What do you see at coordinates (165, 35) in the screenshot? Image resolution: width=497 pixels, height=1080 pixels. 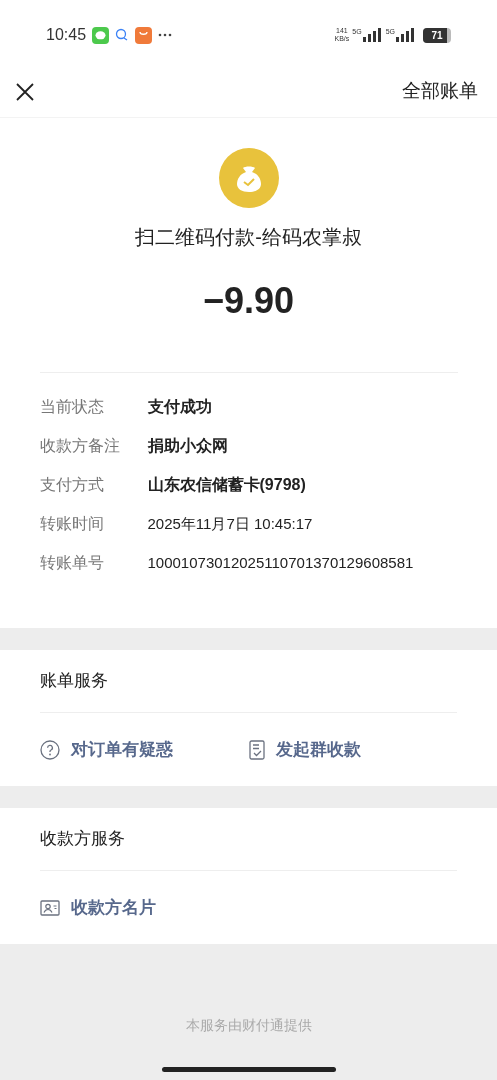 I see `more-icon` at bounding box center [165, 35].